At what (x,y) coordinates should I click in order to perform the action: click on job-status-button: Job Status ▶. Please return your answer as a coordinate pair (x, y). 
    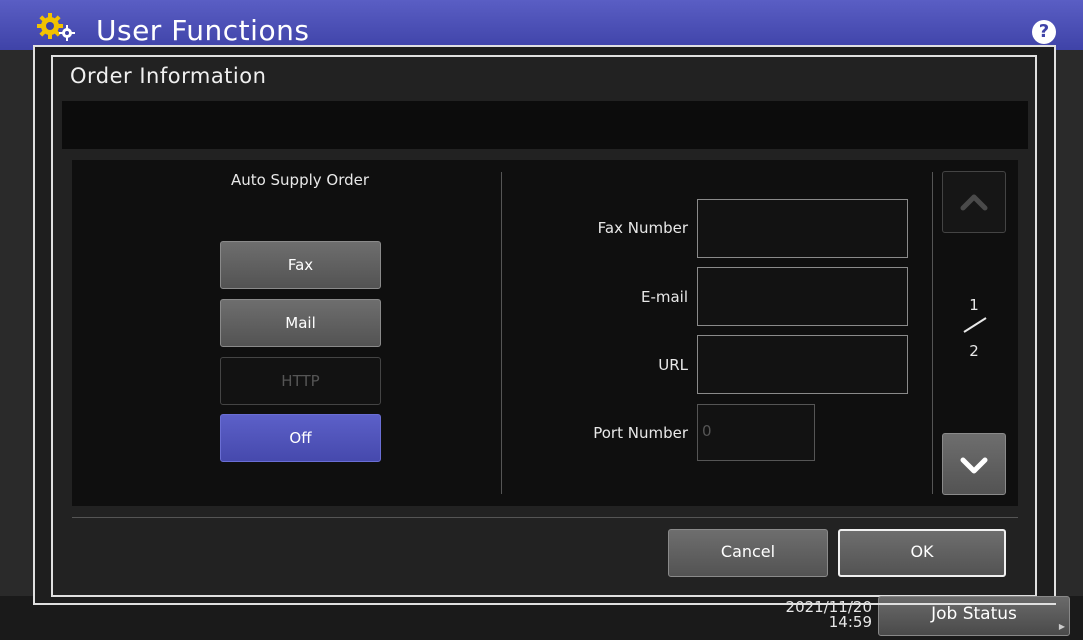
    Looking at the image, I should click on (974, 616).